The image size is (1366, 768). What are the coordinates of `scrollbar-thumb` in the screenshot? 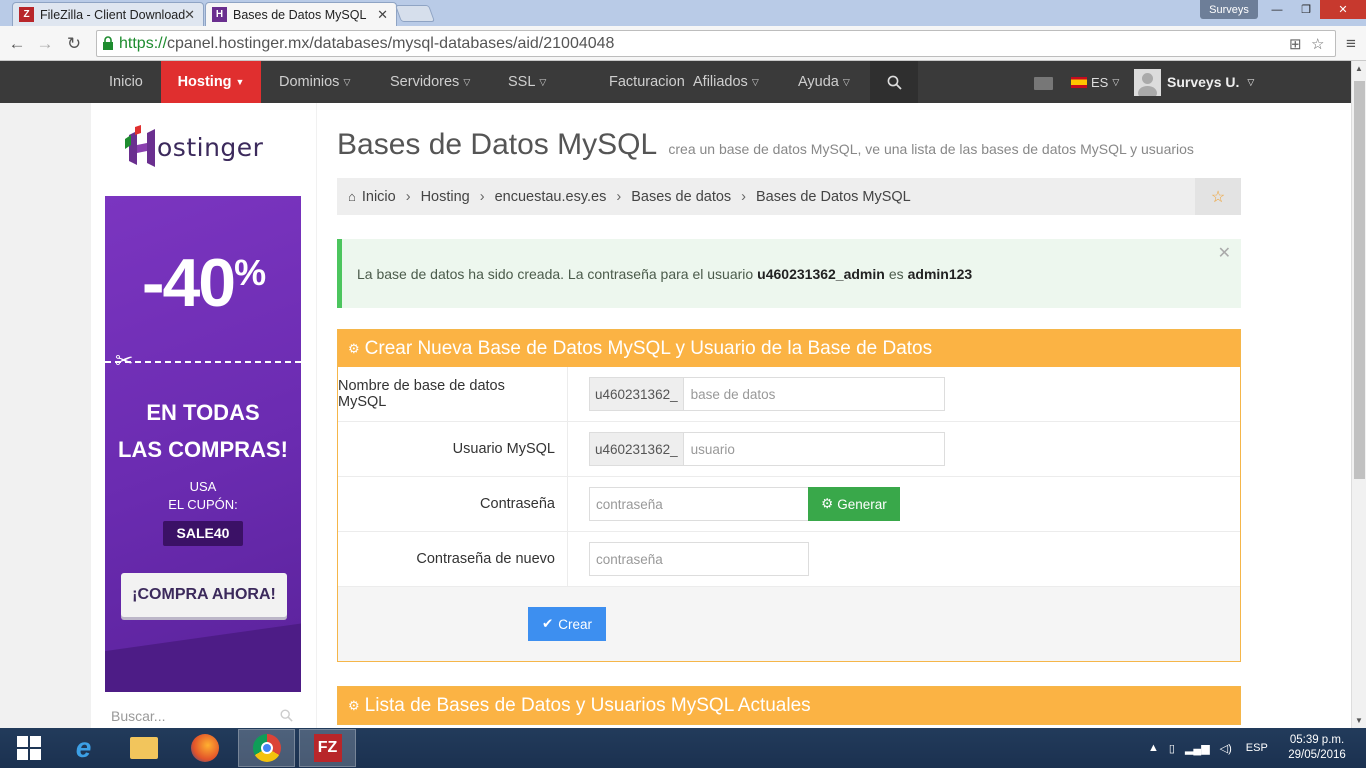 It's located at (1359, 280).